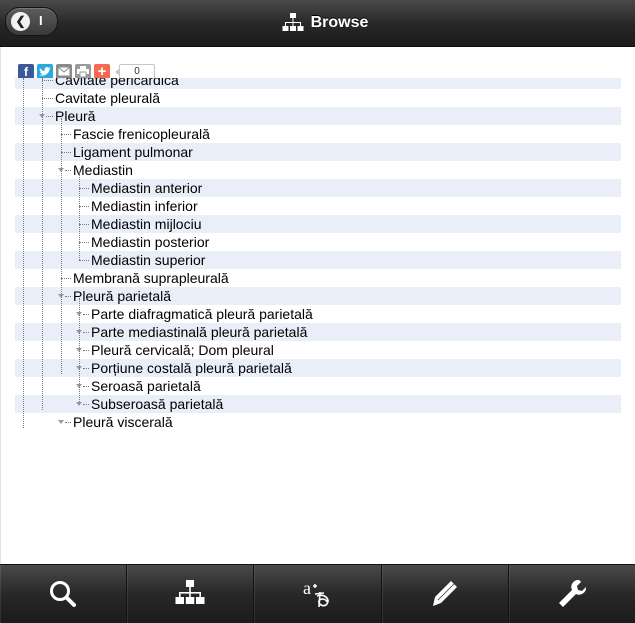 The height and width of the screenshot is (623, 635). What do you see at coordinates (318, 242) in the screenshot?
I see `tree-row: Mediastin posterior` at bounding box center [318, 242].